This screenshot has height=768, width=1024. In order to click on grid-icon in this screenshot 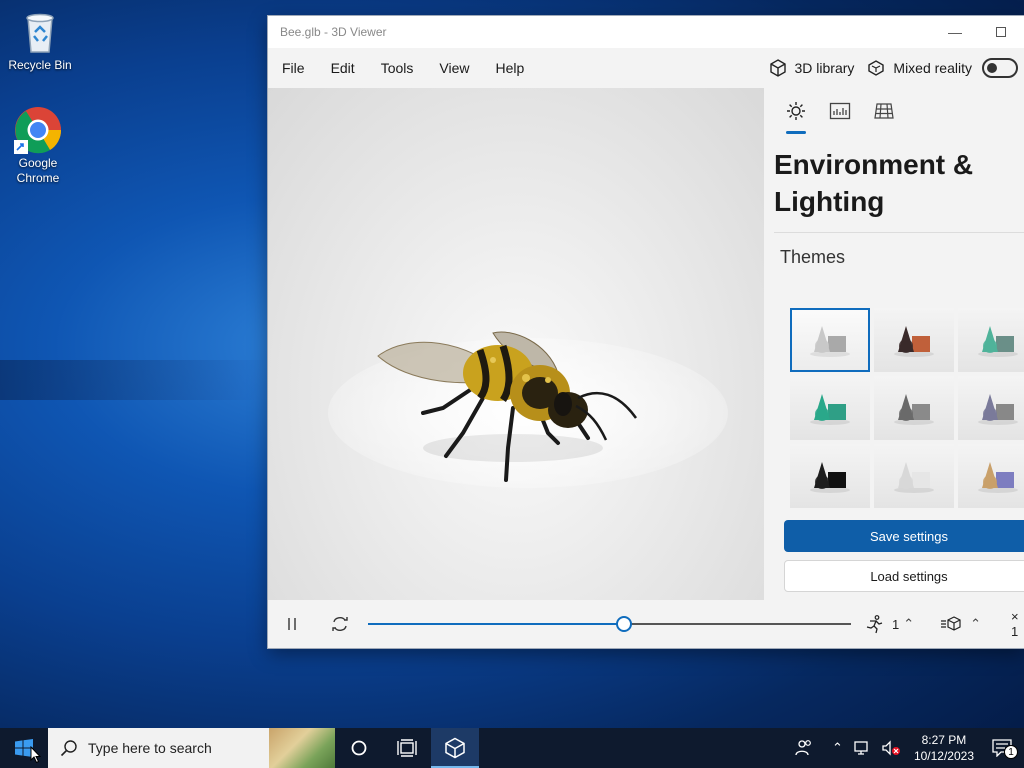, I will do `click(884, 111)`.